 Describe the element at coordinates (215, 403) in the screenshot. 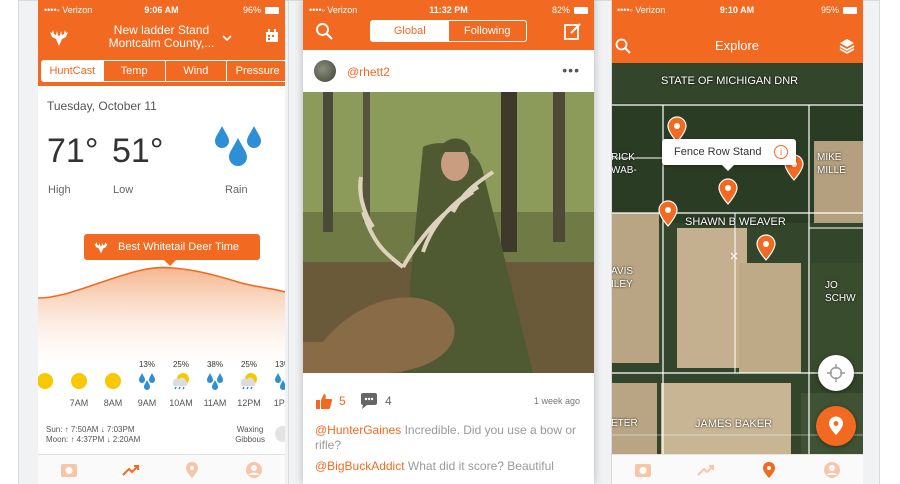

I see `hour-label: 11AM` at that location.